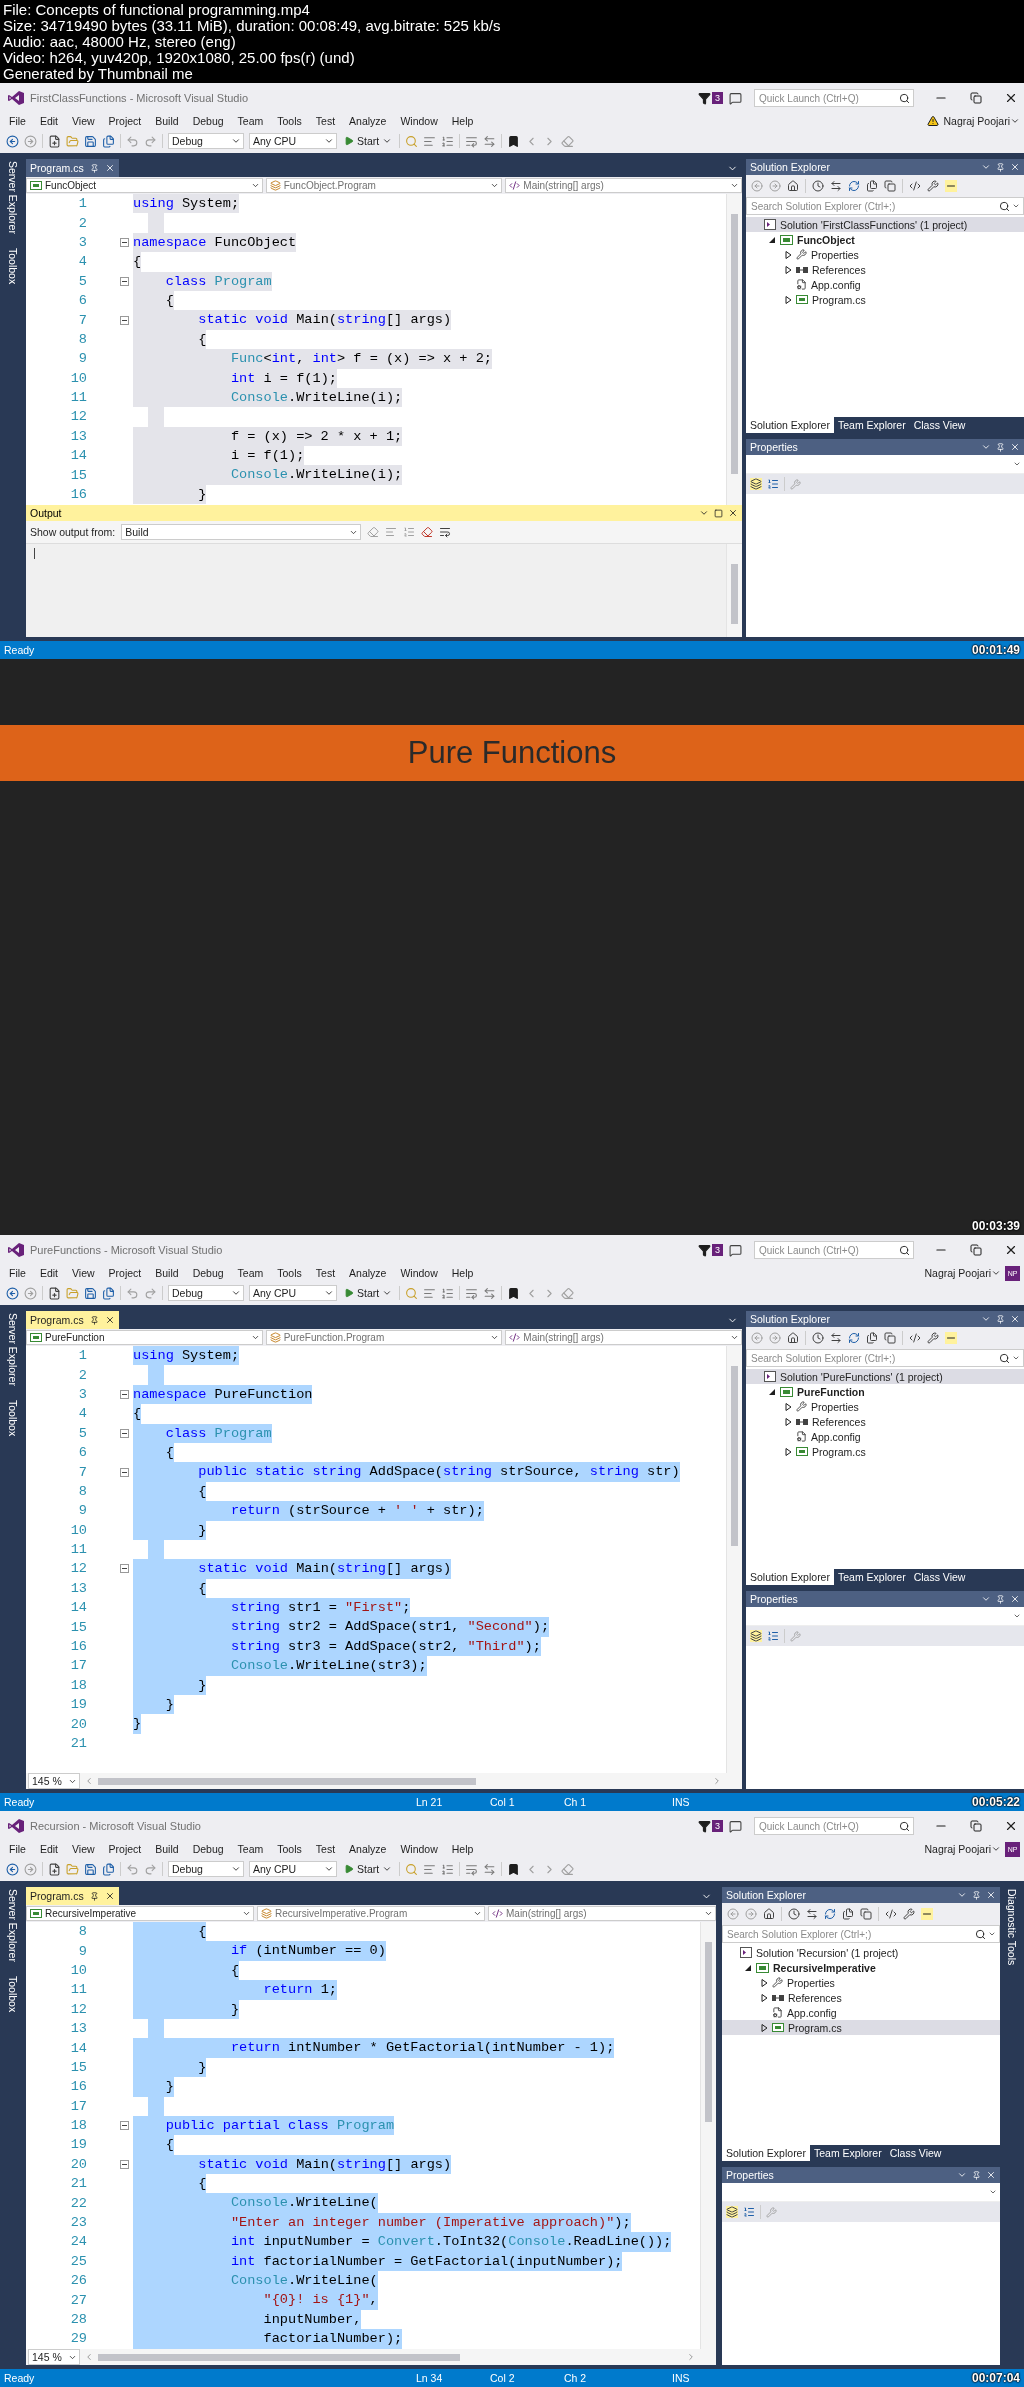 The height and width of the screenshot is (2387, 1024). I want to click on preview-icon, so click(951, 1338).